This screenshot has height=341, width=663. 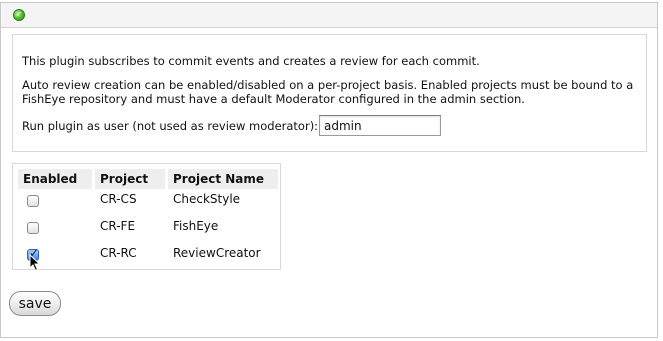 What do you see at coordinates (33, 228) in the screenshot?
I see `enable-checkbox-cr-fe` at bounding box center [33, 228].